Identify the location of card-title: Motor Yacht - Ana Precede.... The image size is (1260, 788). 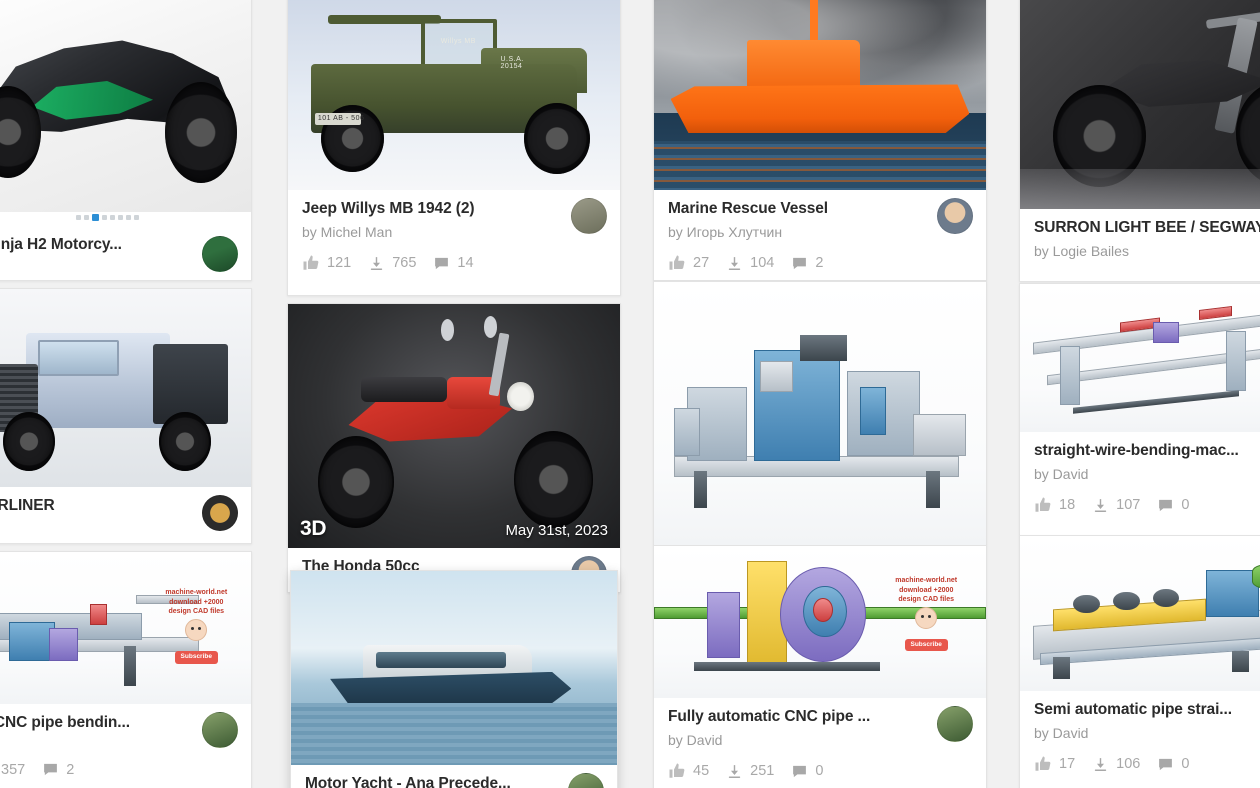
(454, 781).